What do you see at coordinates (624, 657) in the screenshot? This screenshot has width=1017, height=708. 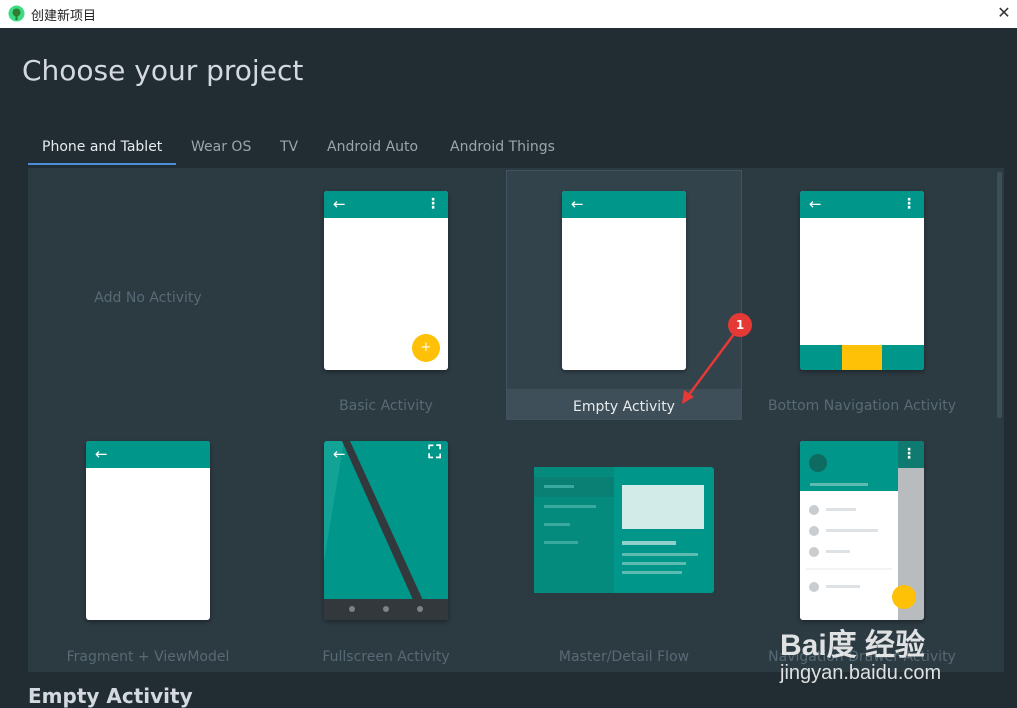 I see `template-label: Master/Detail Flow` at bounding box center [624, 657].